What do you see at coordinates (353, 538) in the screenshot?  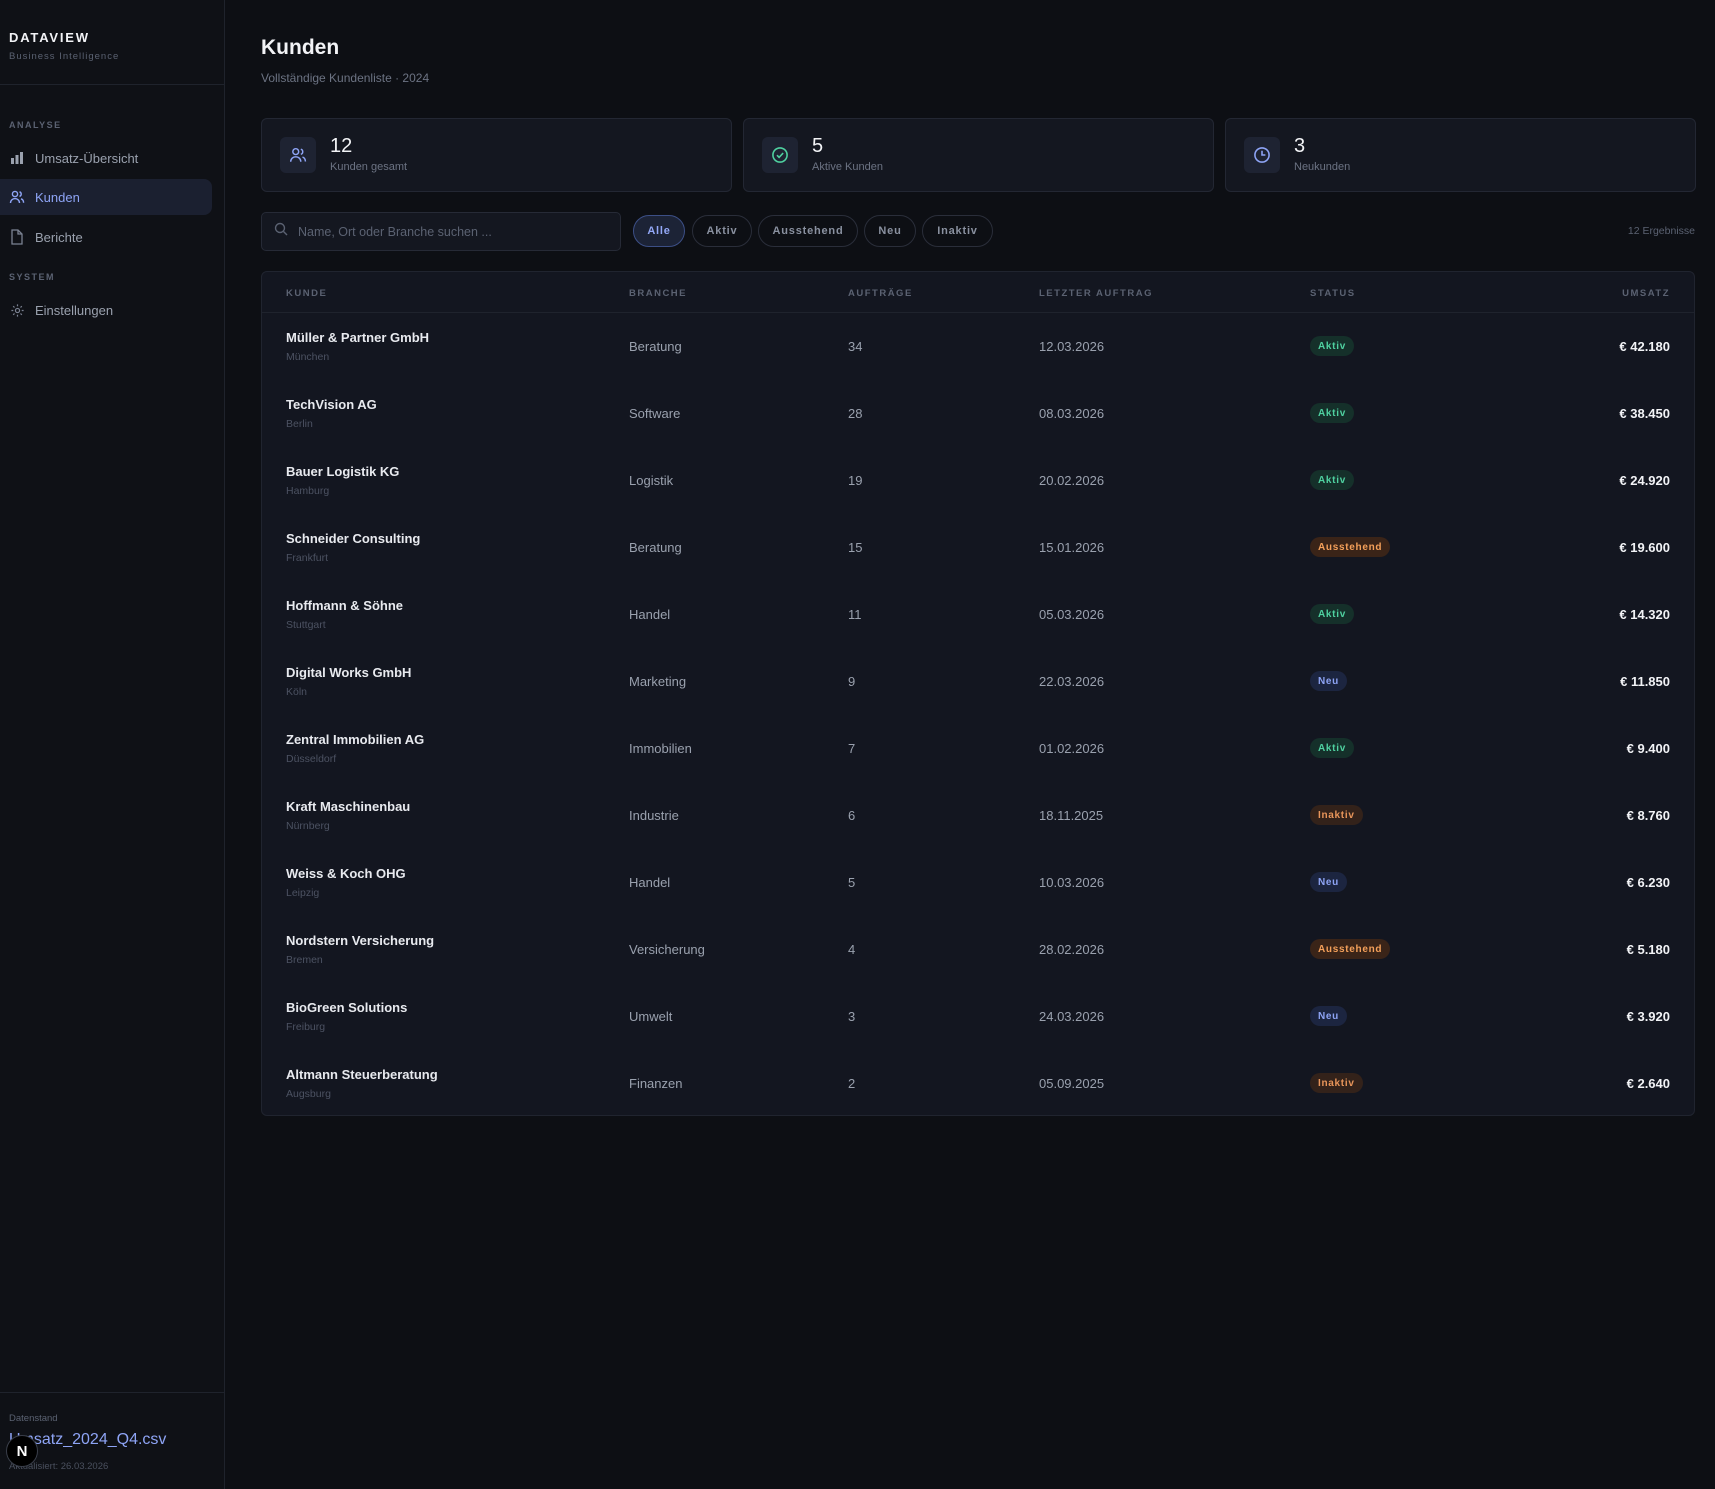 I see `customer-name: Schneider Consulting` at bounding box center [353, 538].